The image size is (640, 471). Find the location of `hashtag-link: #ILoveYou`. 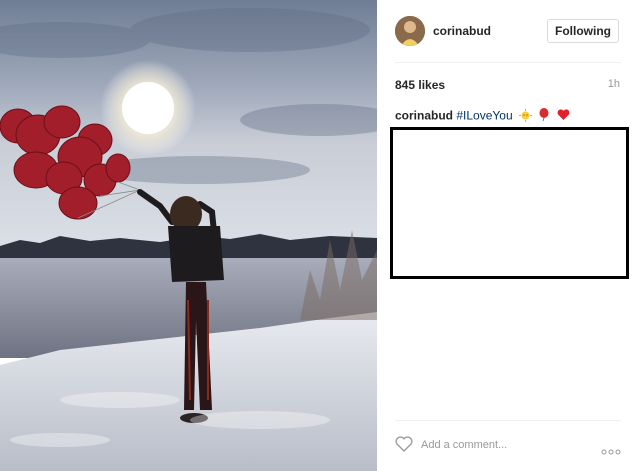

hashtag-link: #ILoveYou is located at coordinates (484, 116).